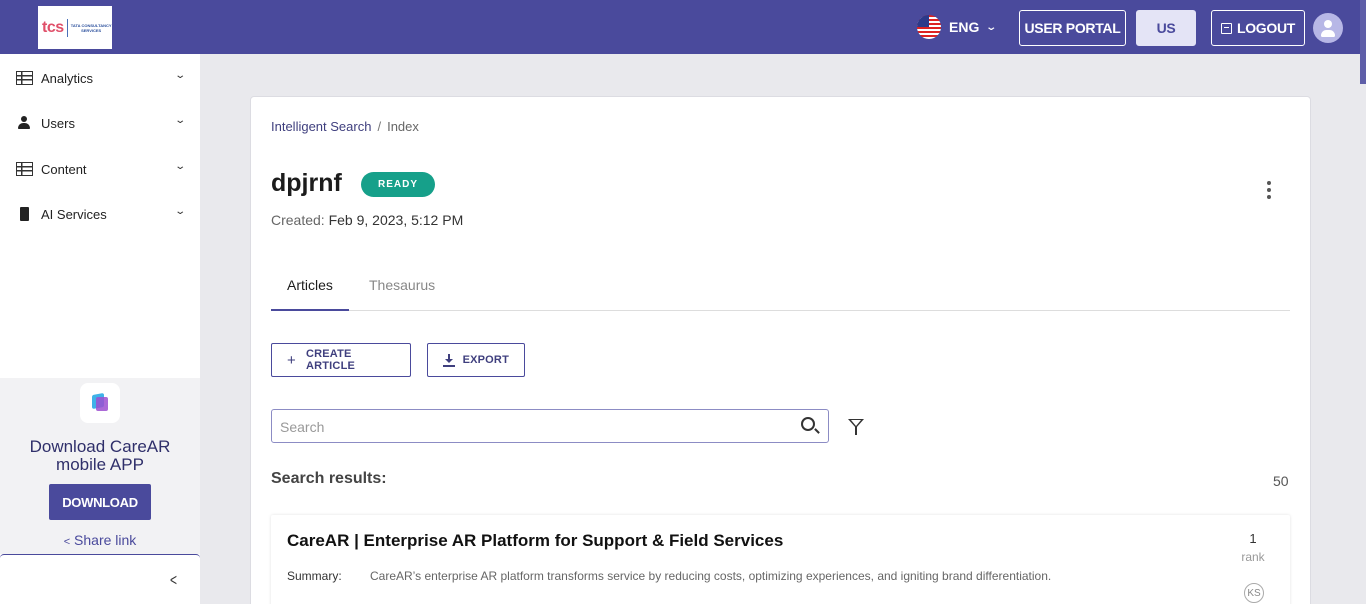 This screenshot has width=1366, height=604. I want to click on created-info: Created: Feb 9, 2023, 5:12 PM, so click(367, 220).